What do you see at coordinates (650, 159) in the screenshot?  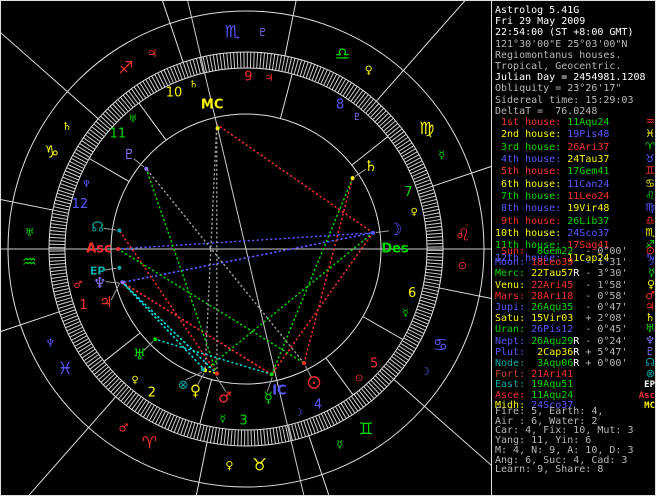 I see `zodiac-sign-icon: ♉` at bounding box center [650, 159].